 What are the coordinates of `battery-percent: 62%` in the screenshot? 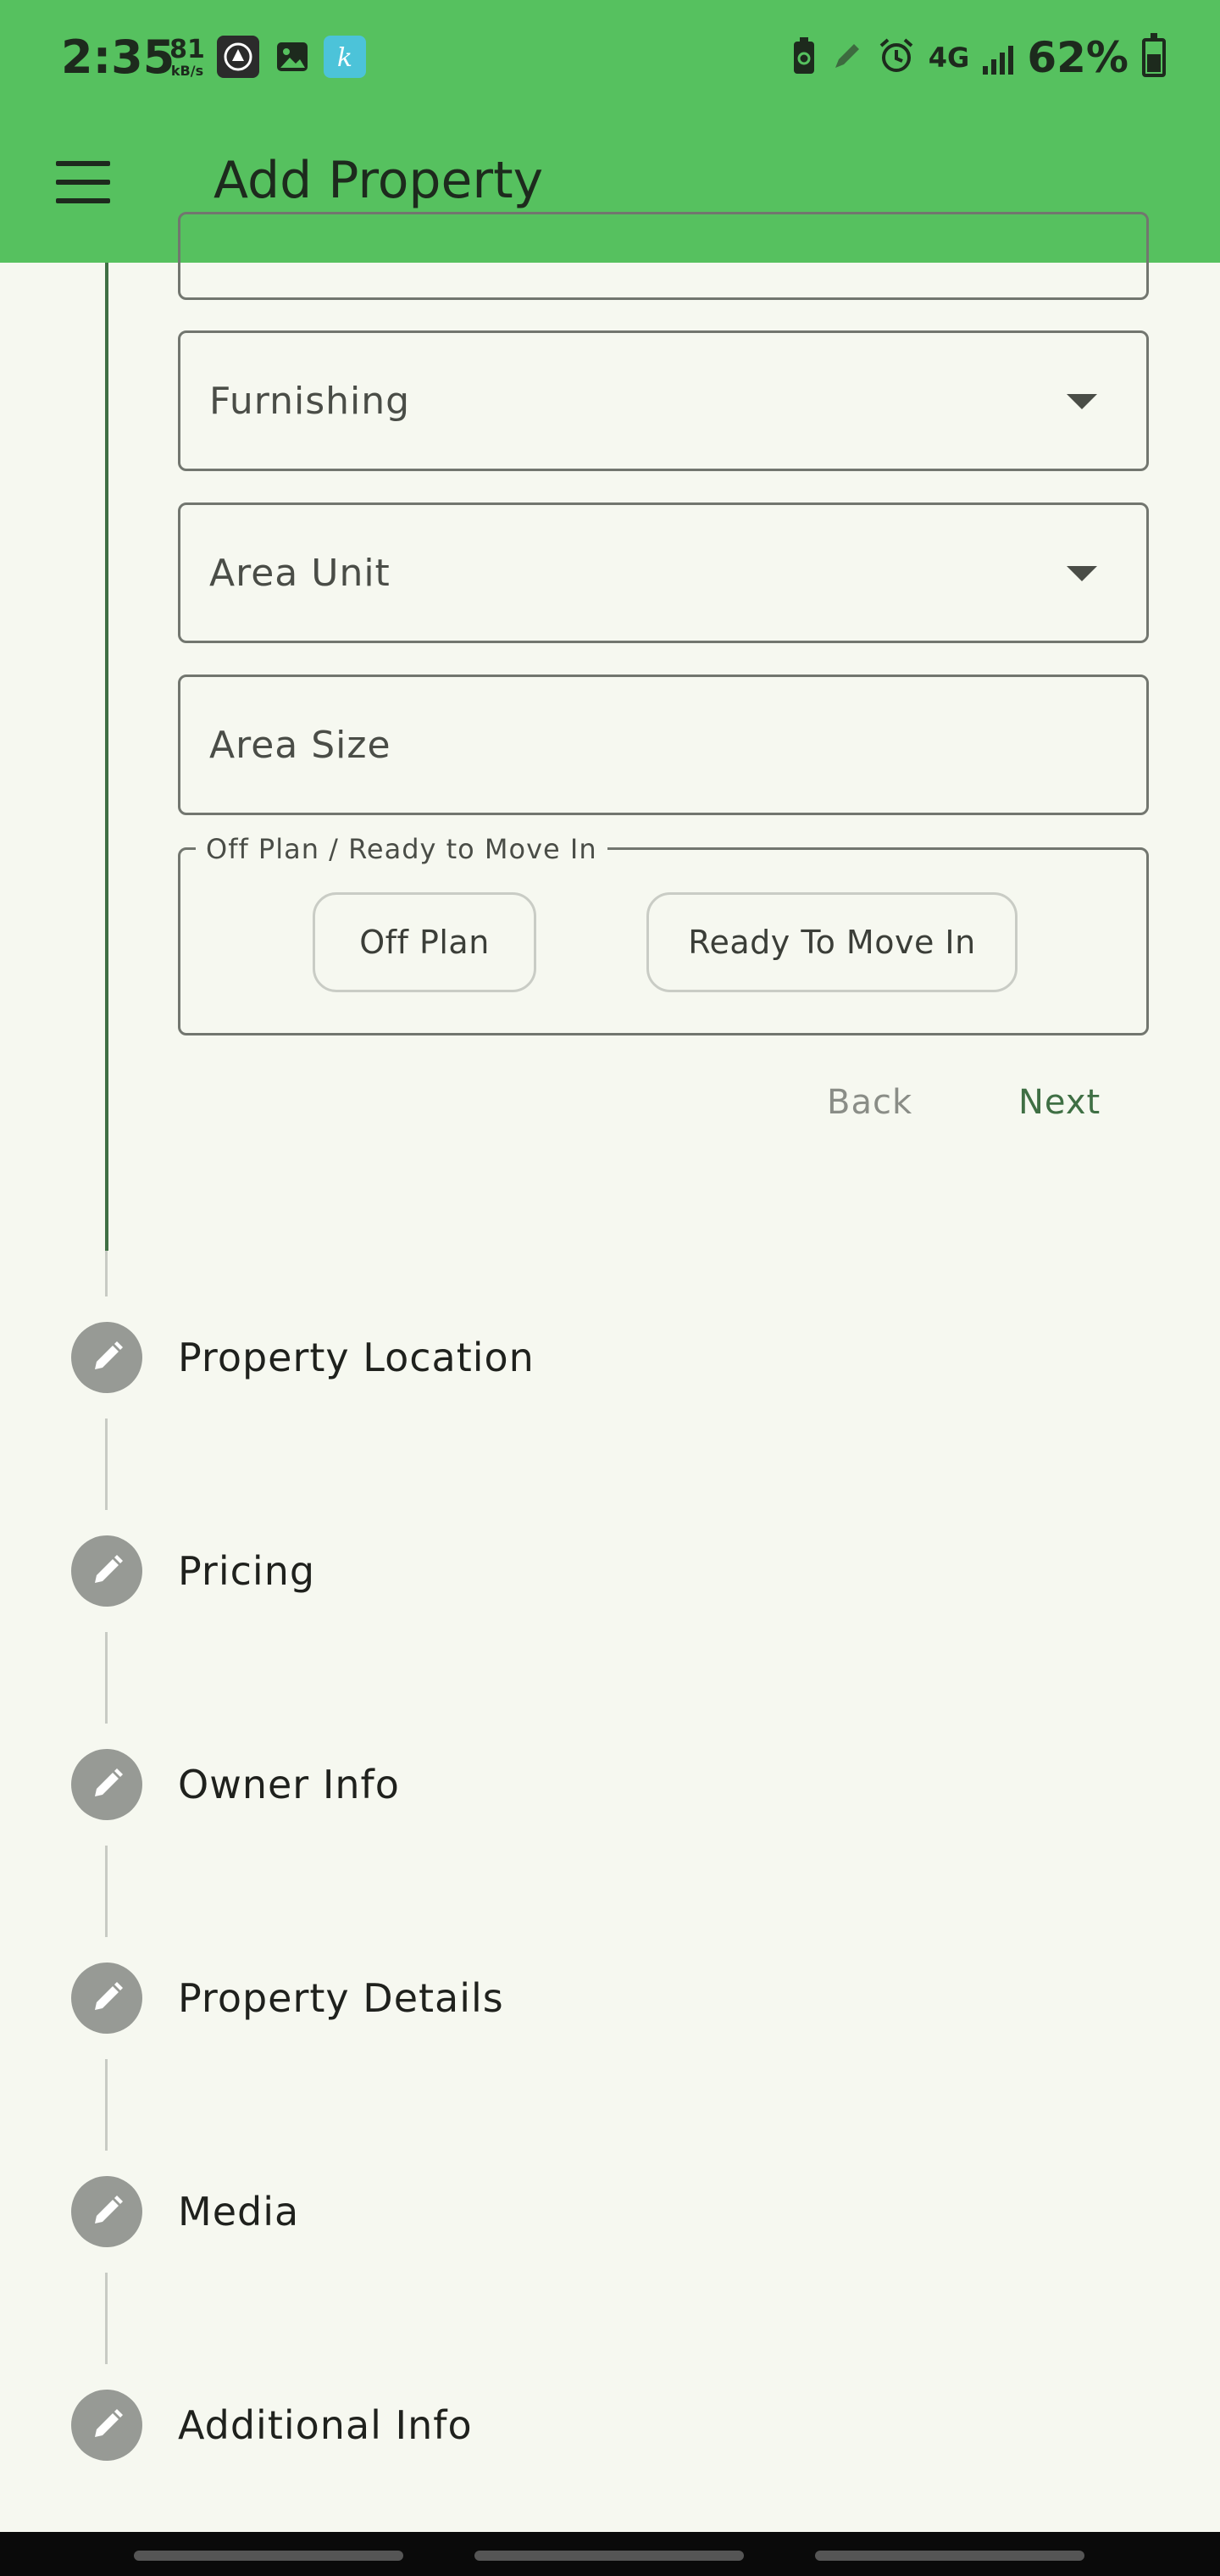 It's located at (1077, 57).